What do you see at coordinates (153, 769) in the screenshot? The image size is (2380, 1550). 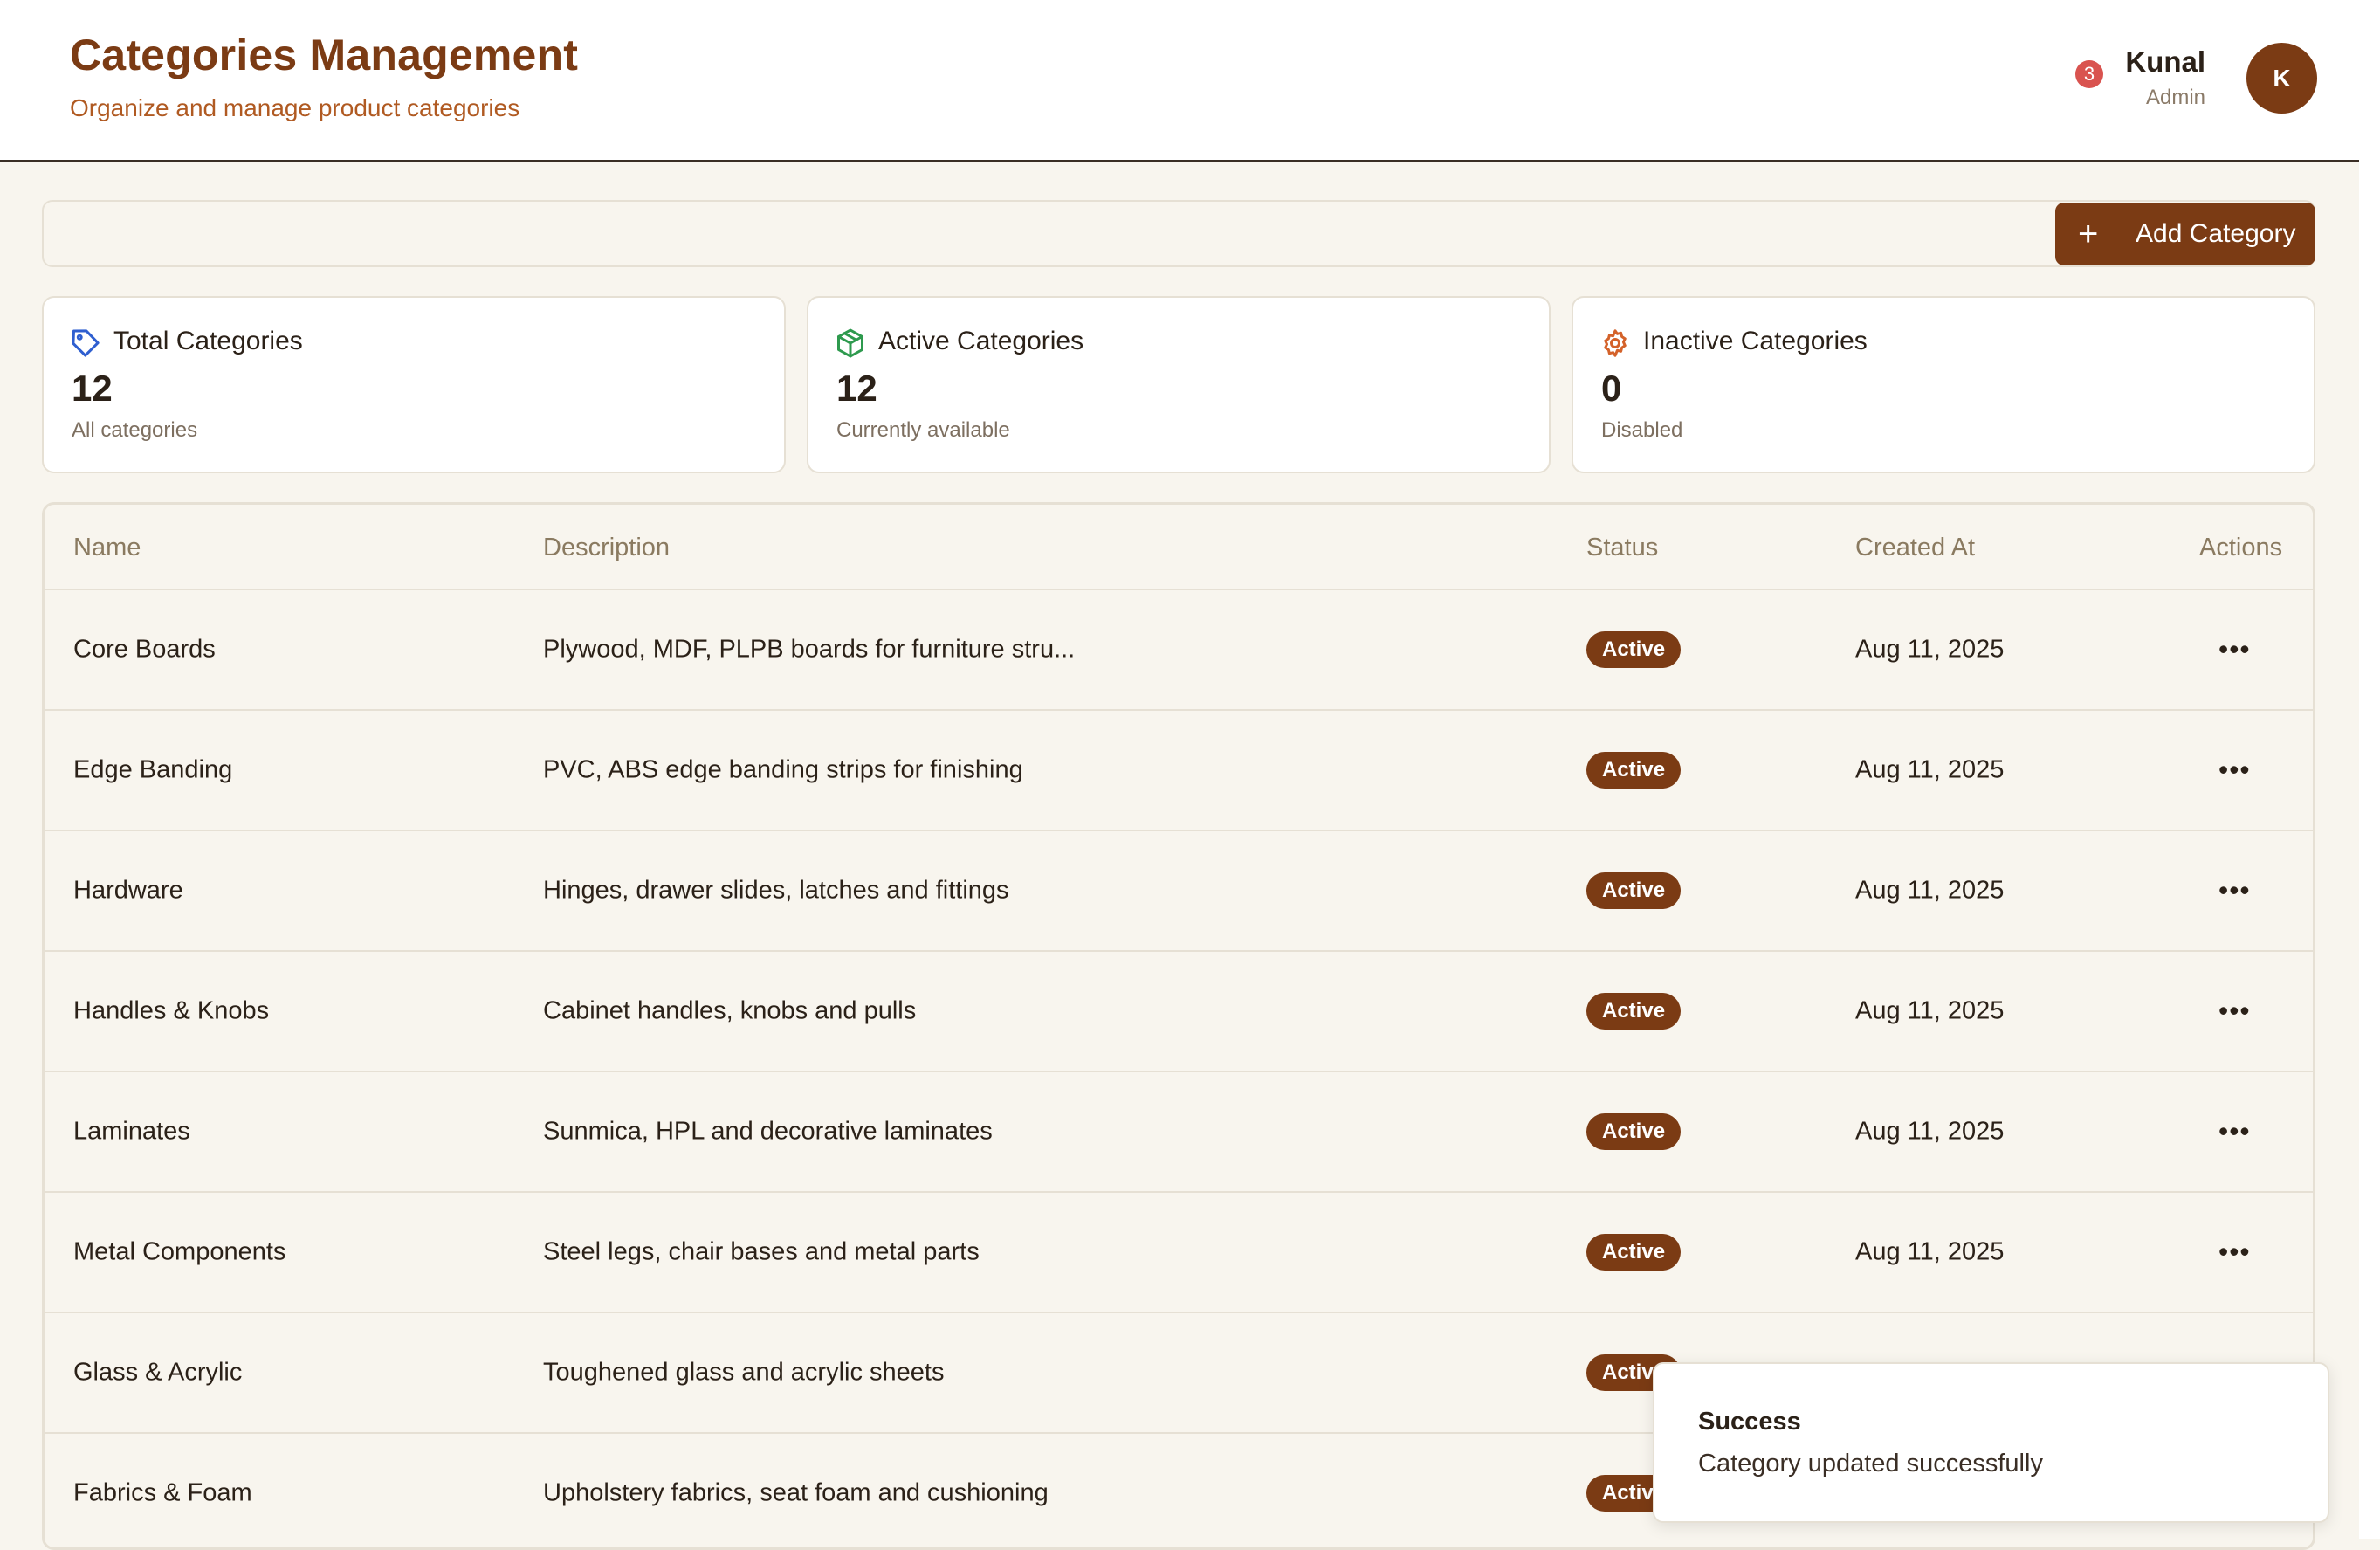 I see `category-name: Edge Banding` at bounding box center [153, 769].